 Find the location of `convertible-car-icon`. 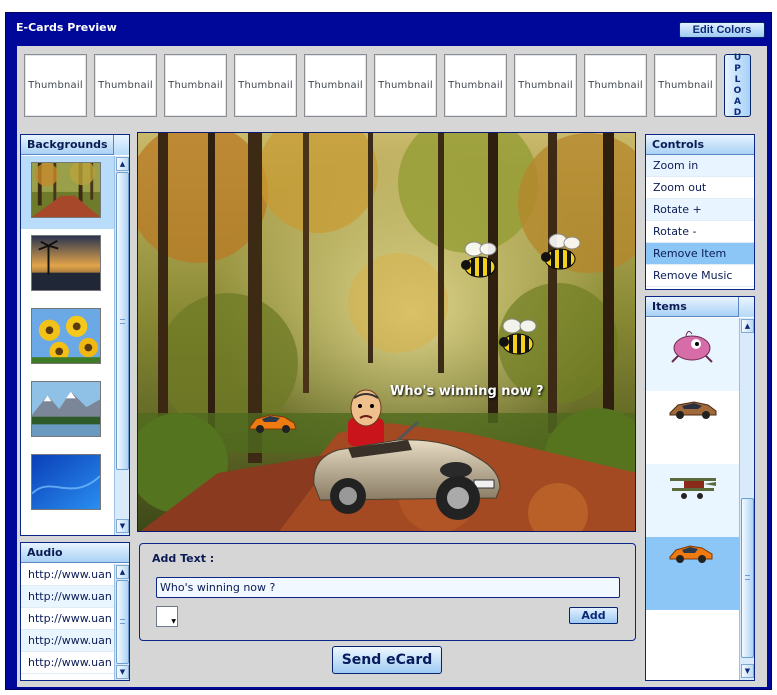

convertible-car-icon is located at coordinates (408, 458).